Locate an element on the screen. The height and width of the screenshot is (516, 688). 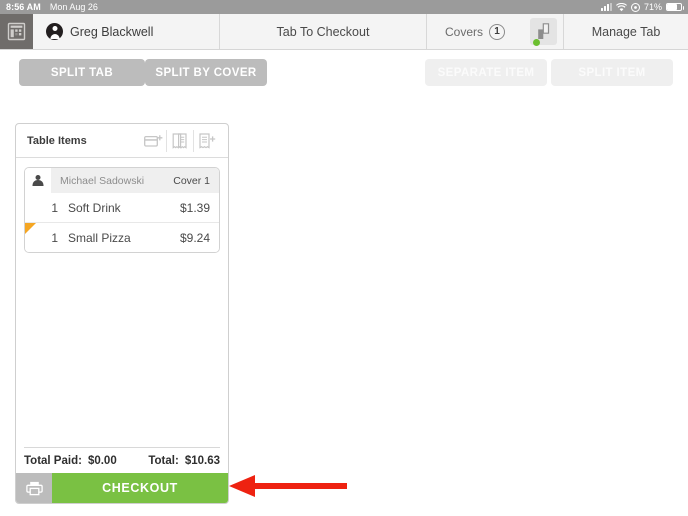
print-button is located at coordinates (34, 488).